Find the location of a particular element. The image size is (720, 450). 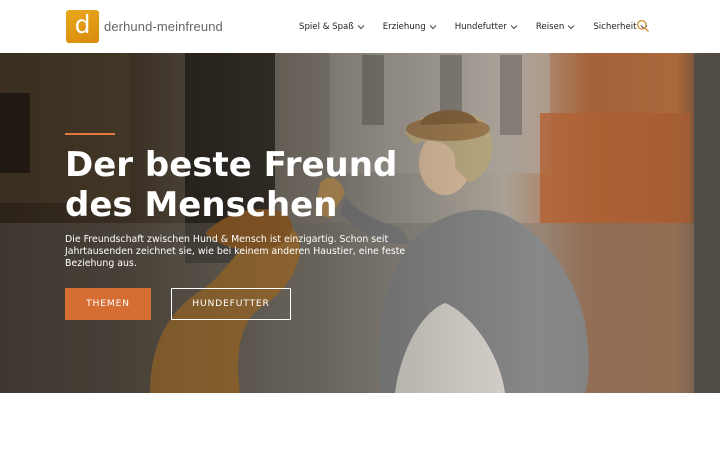

hero-title-line2: des Menschen is located at coordinates (201, 205).